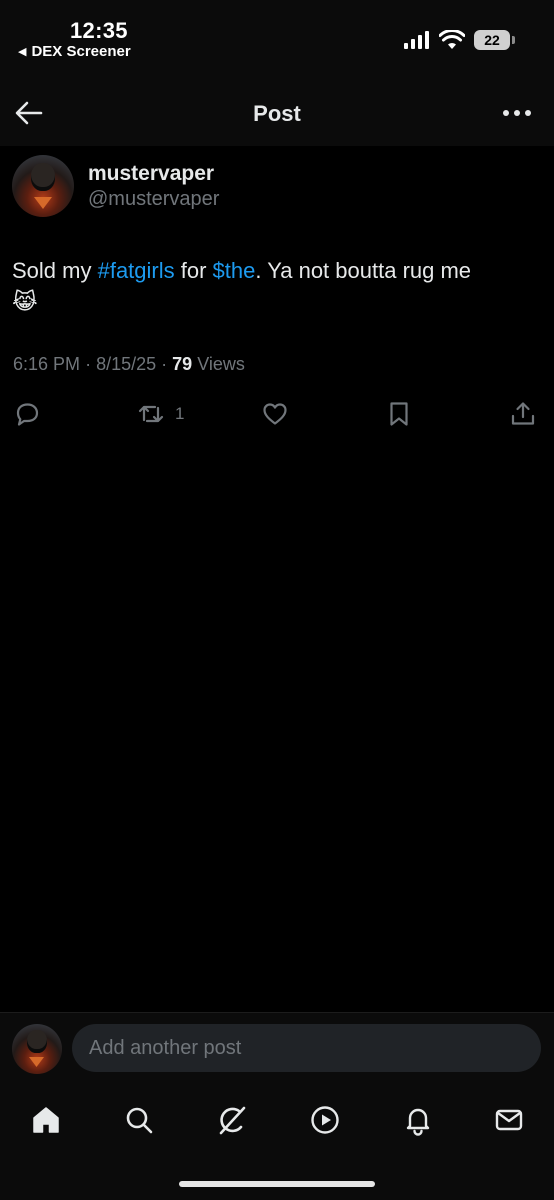  I want to click on back-to-app-link: ◀ DEX Screener, so click(74, 51).